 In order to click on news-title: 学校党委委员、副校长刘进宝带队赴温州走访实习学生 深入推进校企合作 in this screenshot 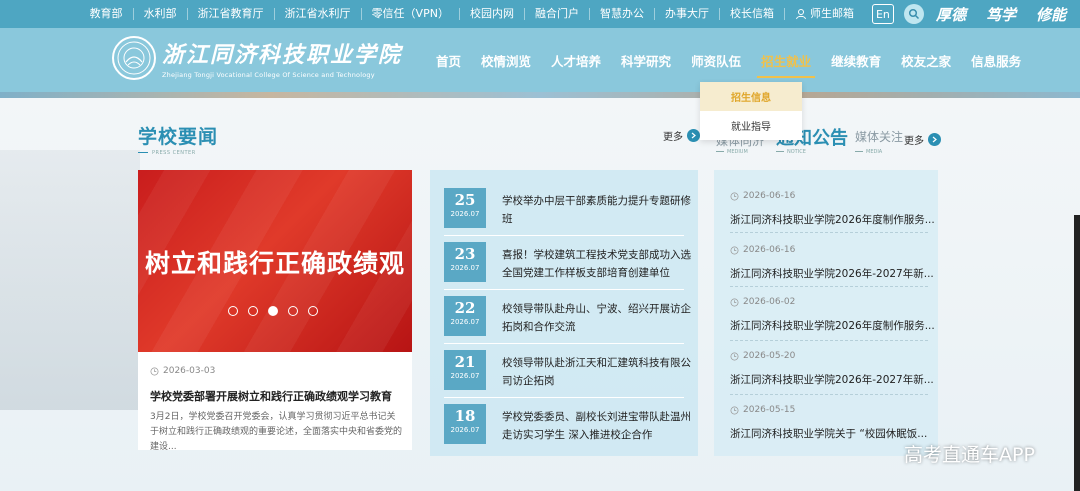, I will do `click(598, 426)`.